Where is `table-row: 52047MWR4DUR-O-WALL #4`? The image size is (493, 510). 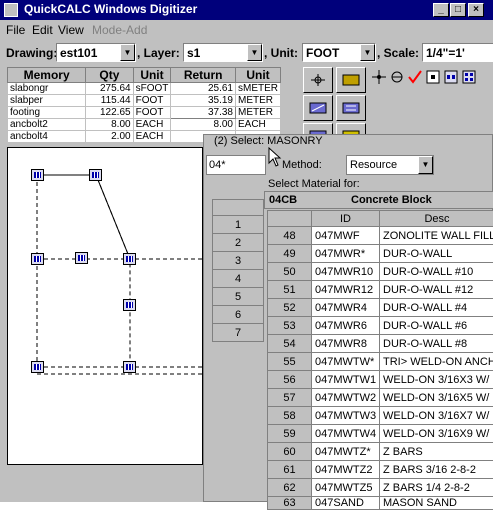
table-row: 52047MWR4DUR-O-WALL #4 is located at coordinates (380, 308).